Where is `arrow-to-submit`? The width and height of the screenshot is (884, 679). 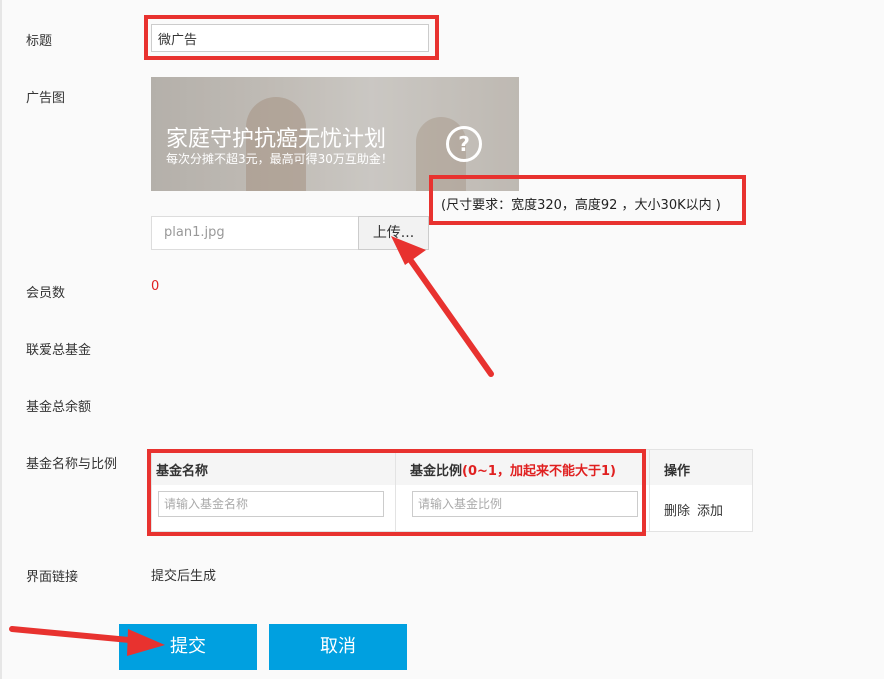 arrow-to-submit is located at coordinates (76, 635).